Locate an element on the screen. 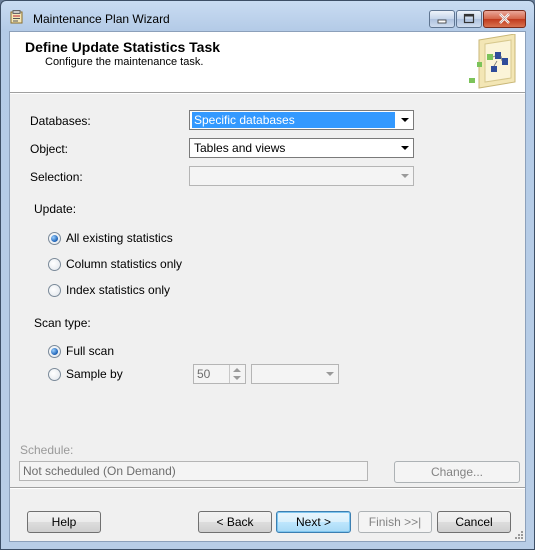 Image resolution: width=535 pixels, height=550 pixels. header-divider is located at coordinates (267, 93).